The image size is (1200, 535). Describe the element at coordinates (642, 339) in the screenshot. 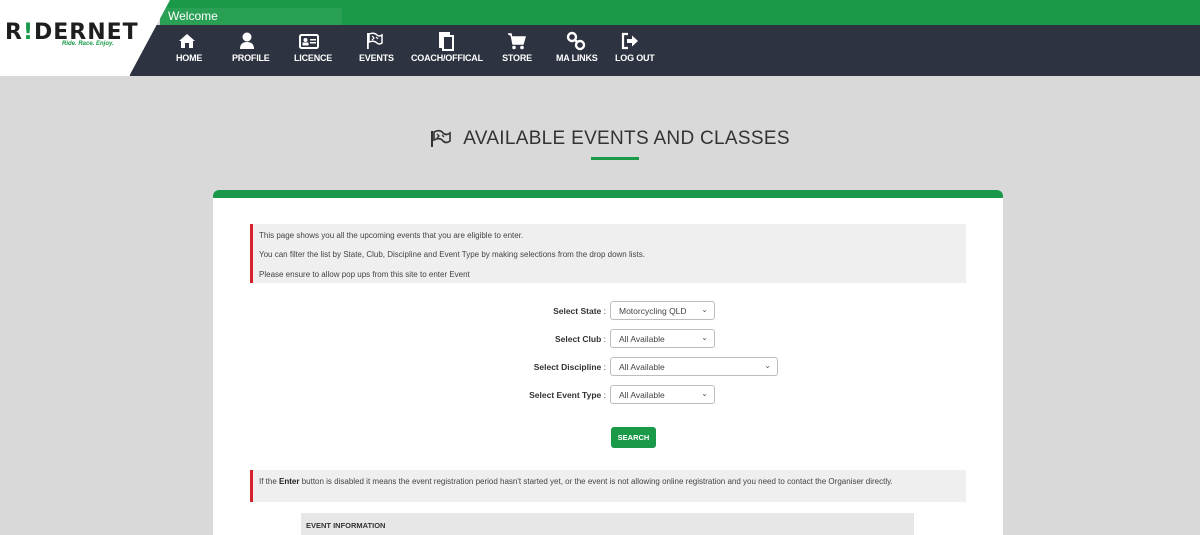

I see `club-select-value: All Available` at that location.